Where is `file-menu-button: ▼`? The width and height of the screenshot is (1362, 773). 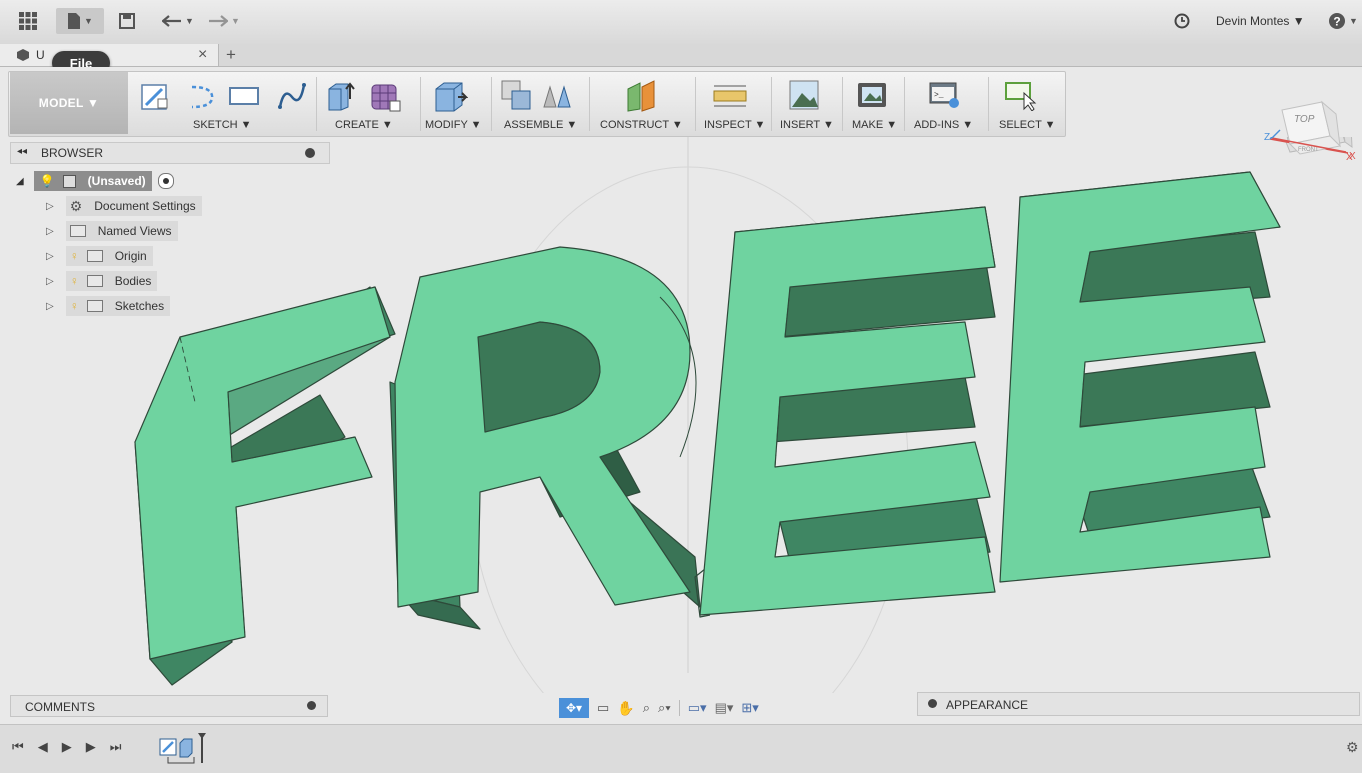
file-menu-button: ▼ is located at coordinates (80, 21).